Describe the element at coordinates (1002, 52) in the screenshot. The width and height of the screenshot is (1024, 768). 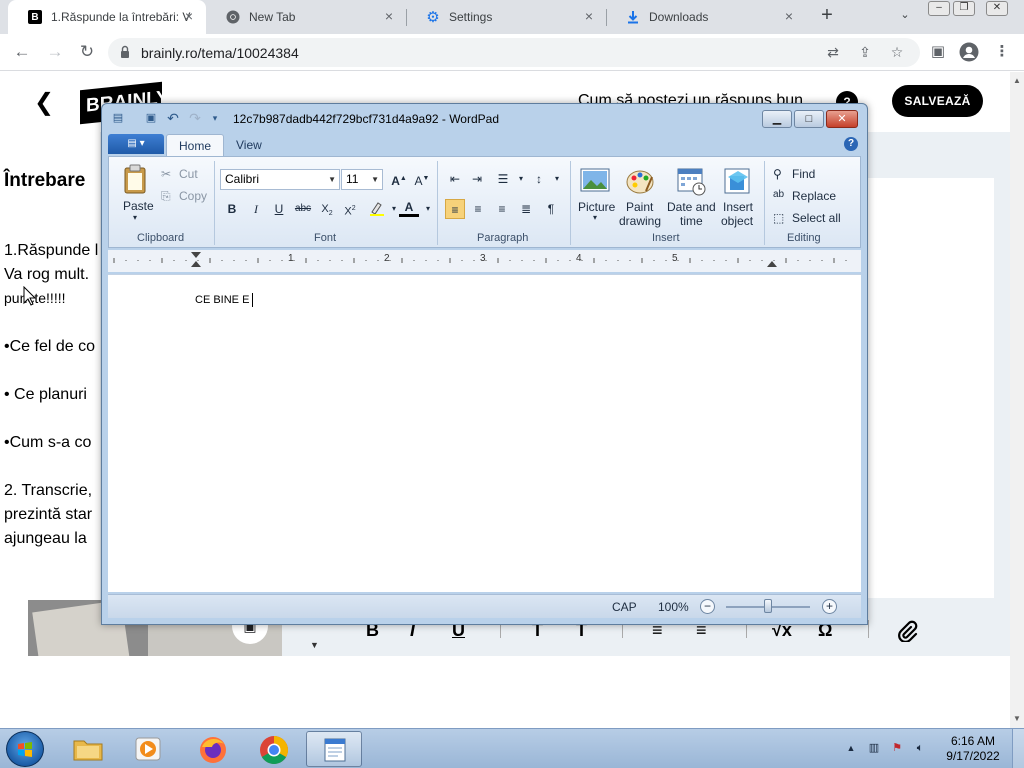
I see `more-menu-icon: ⋮` at that location.